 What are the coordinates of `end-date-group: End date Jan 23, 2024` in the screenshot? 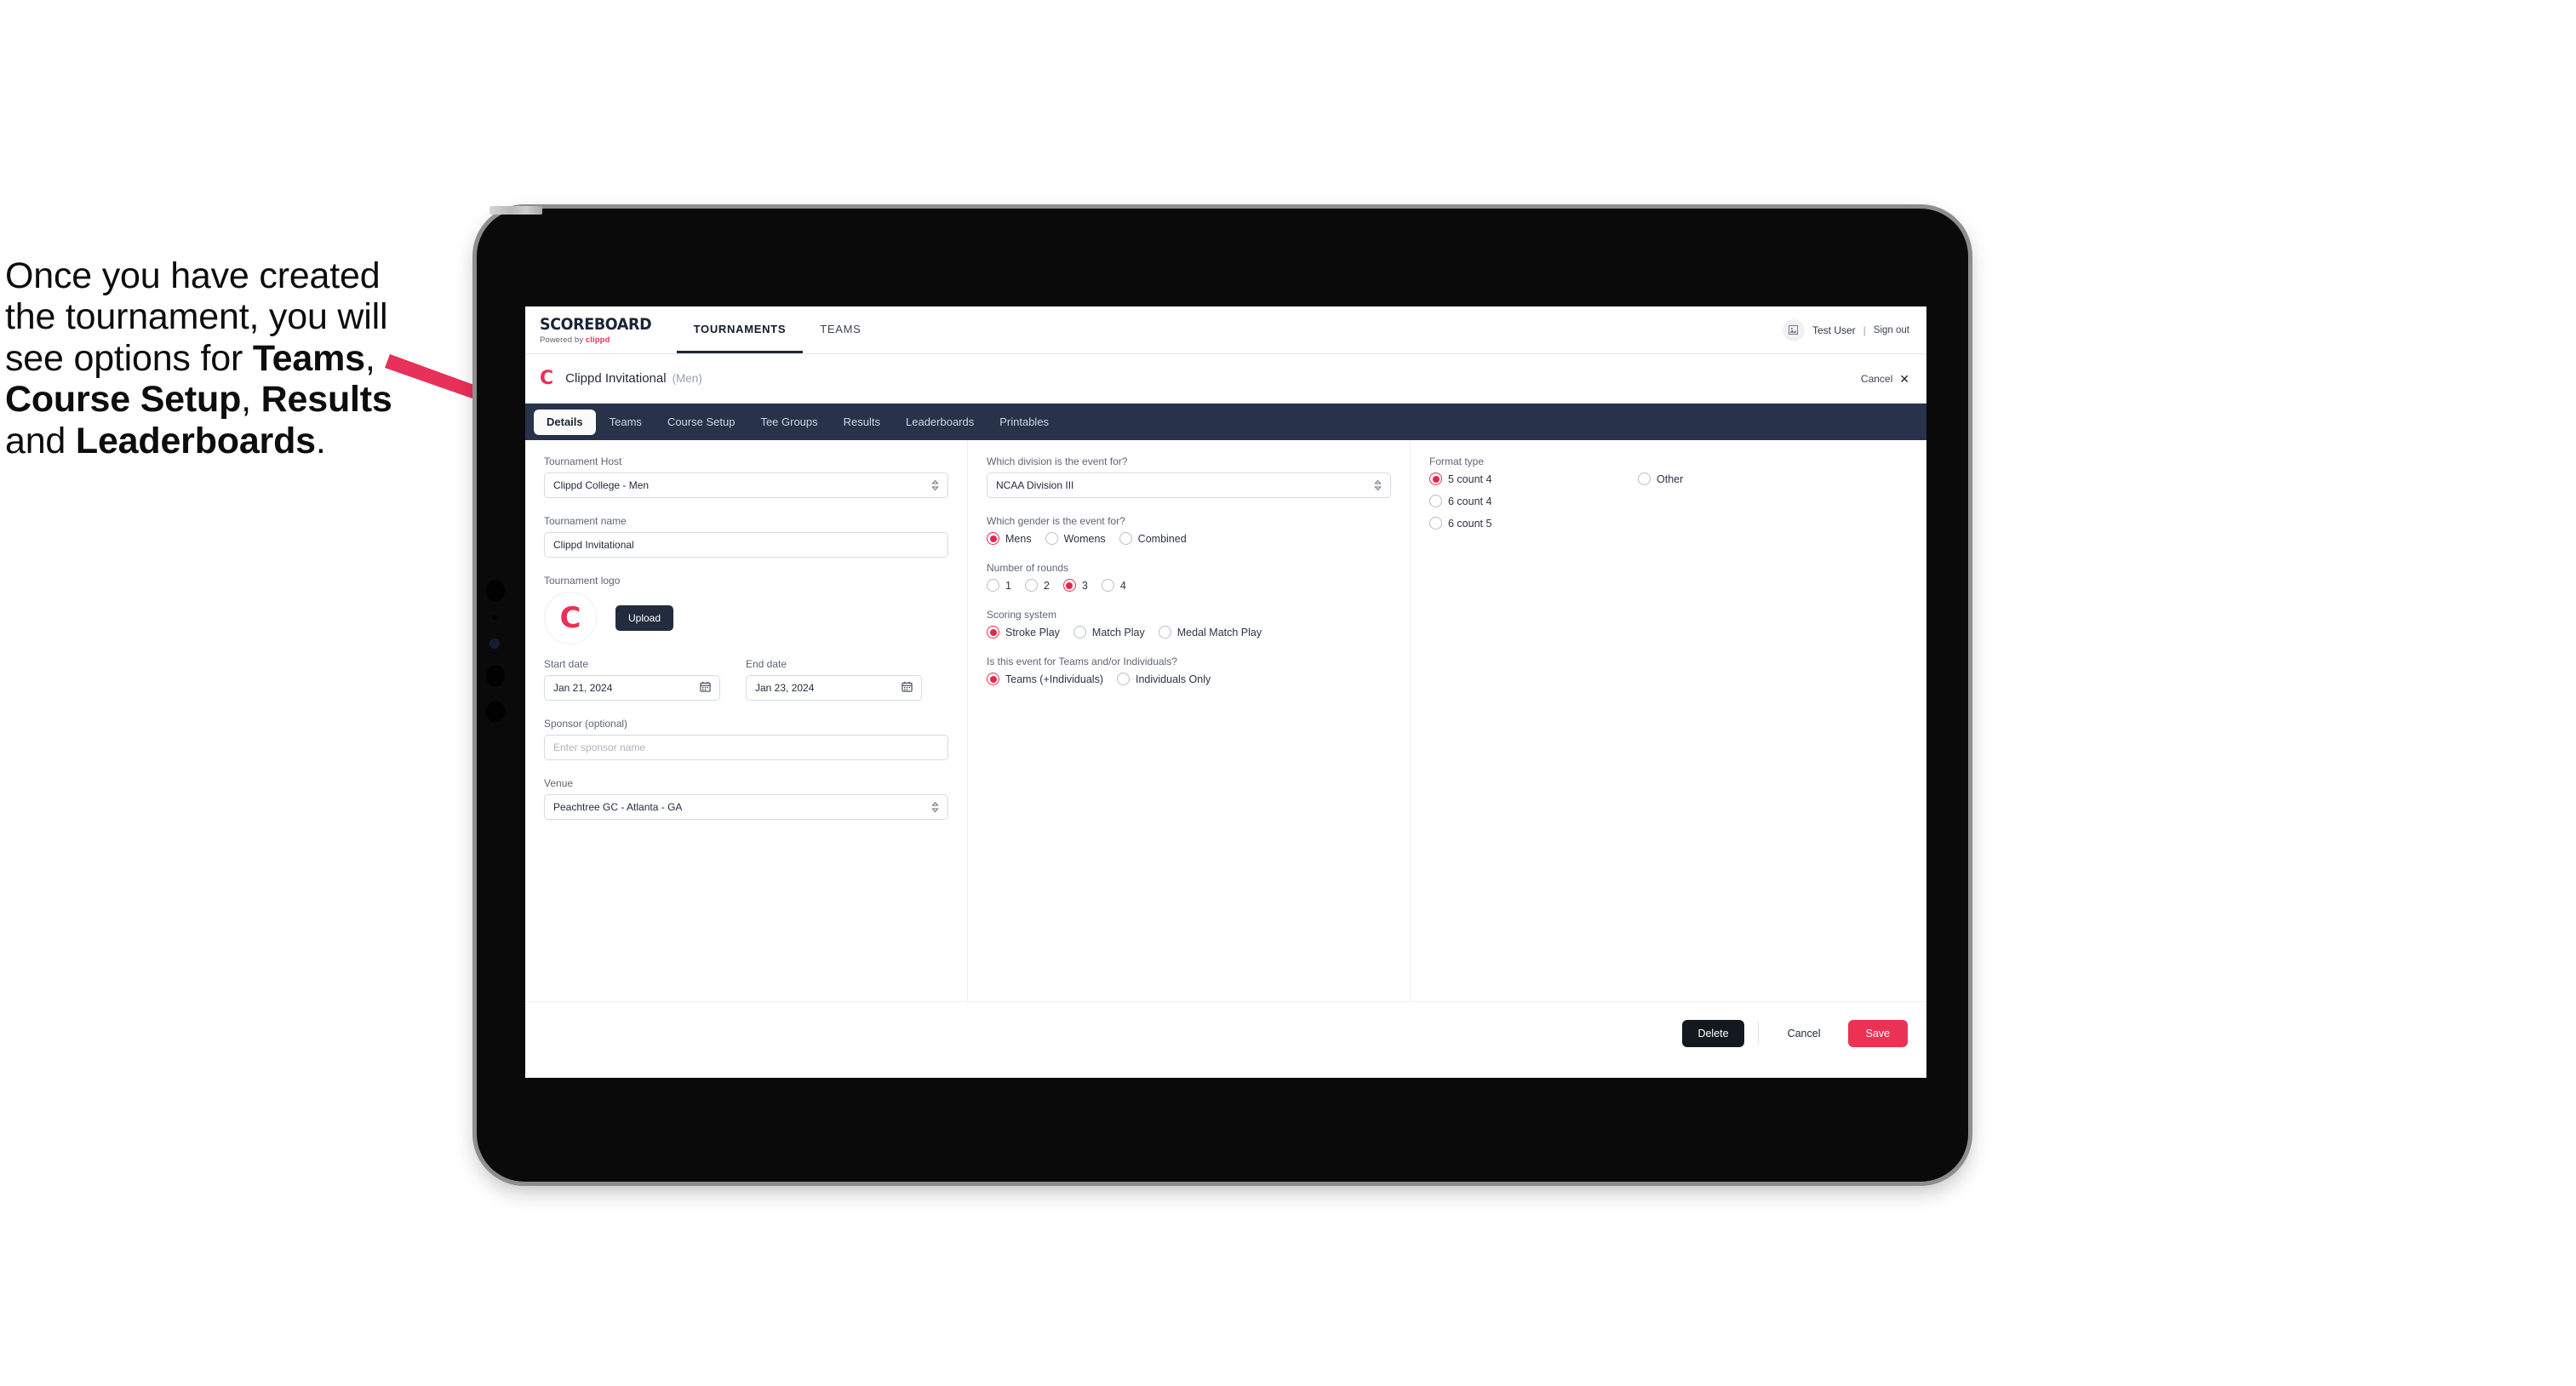 It's located at (834, 679).